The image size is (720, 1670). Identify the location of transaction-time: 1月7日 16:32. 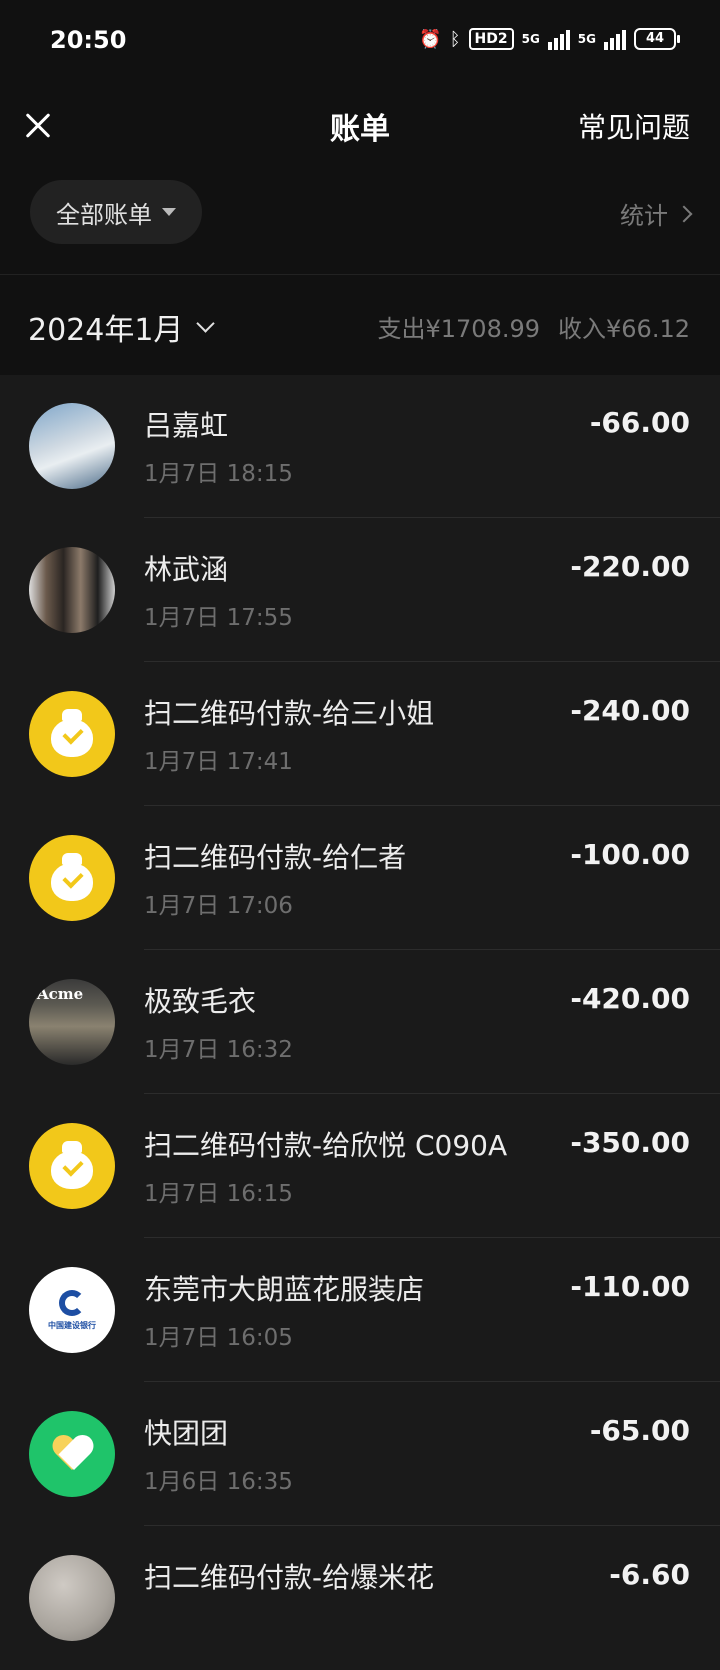
(218, 1050).